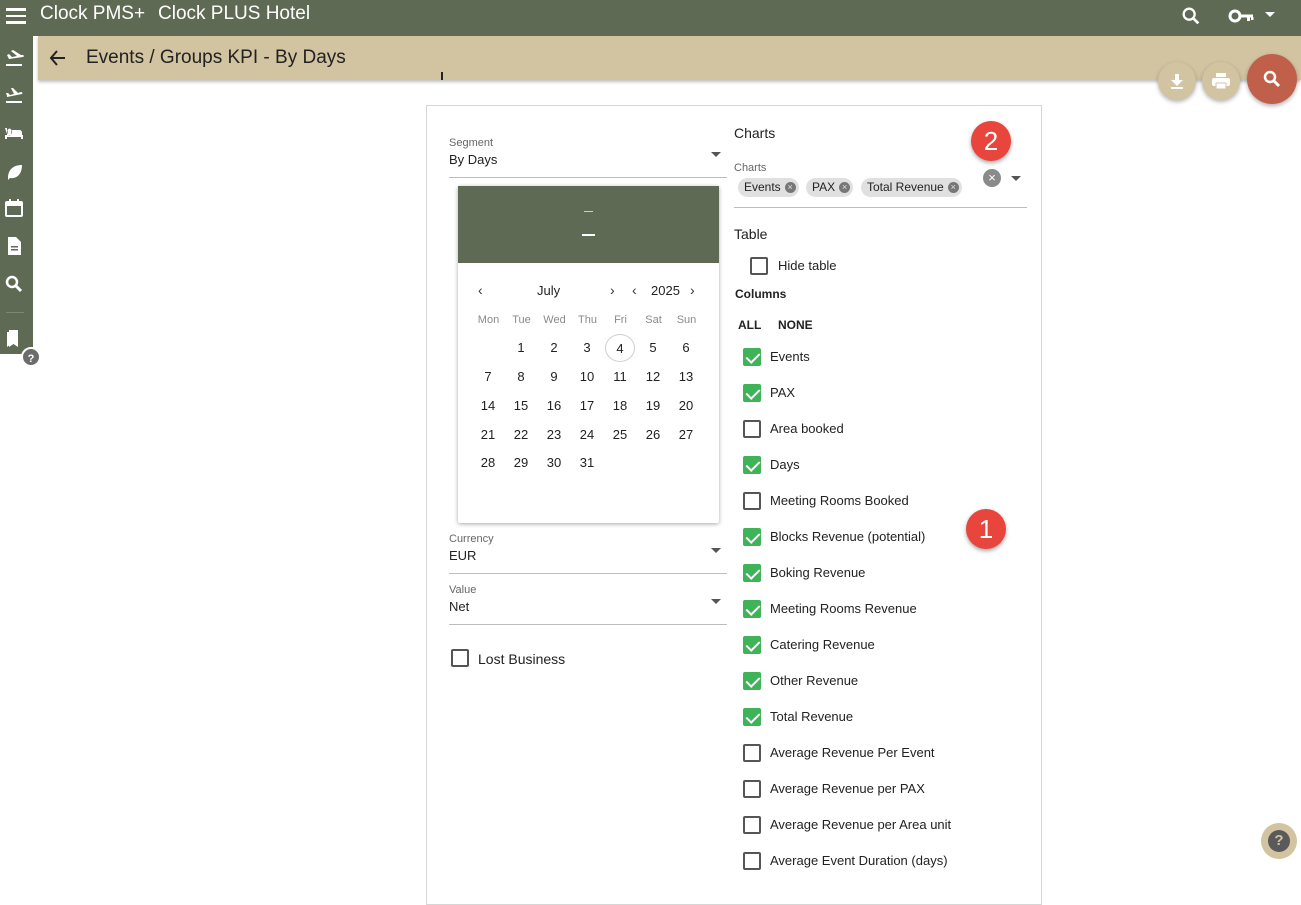 This screenshot has width=1301, height=905. I want to click on next-year-icon: ›, so click(692, 290).